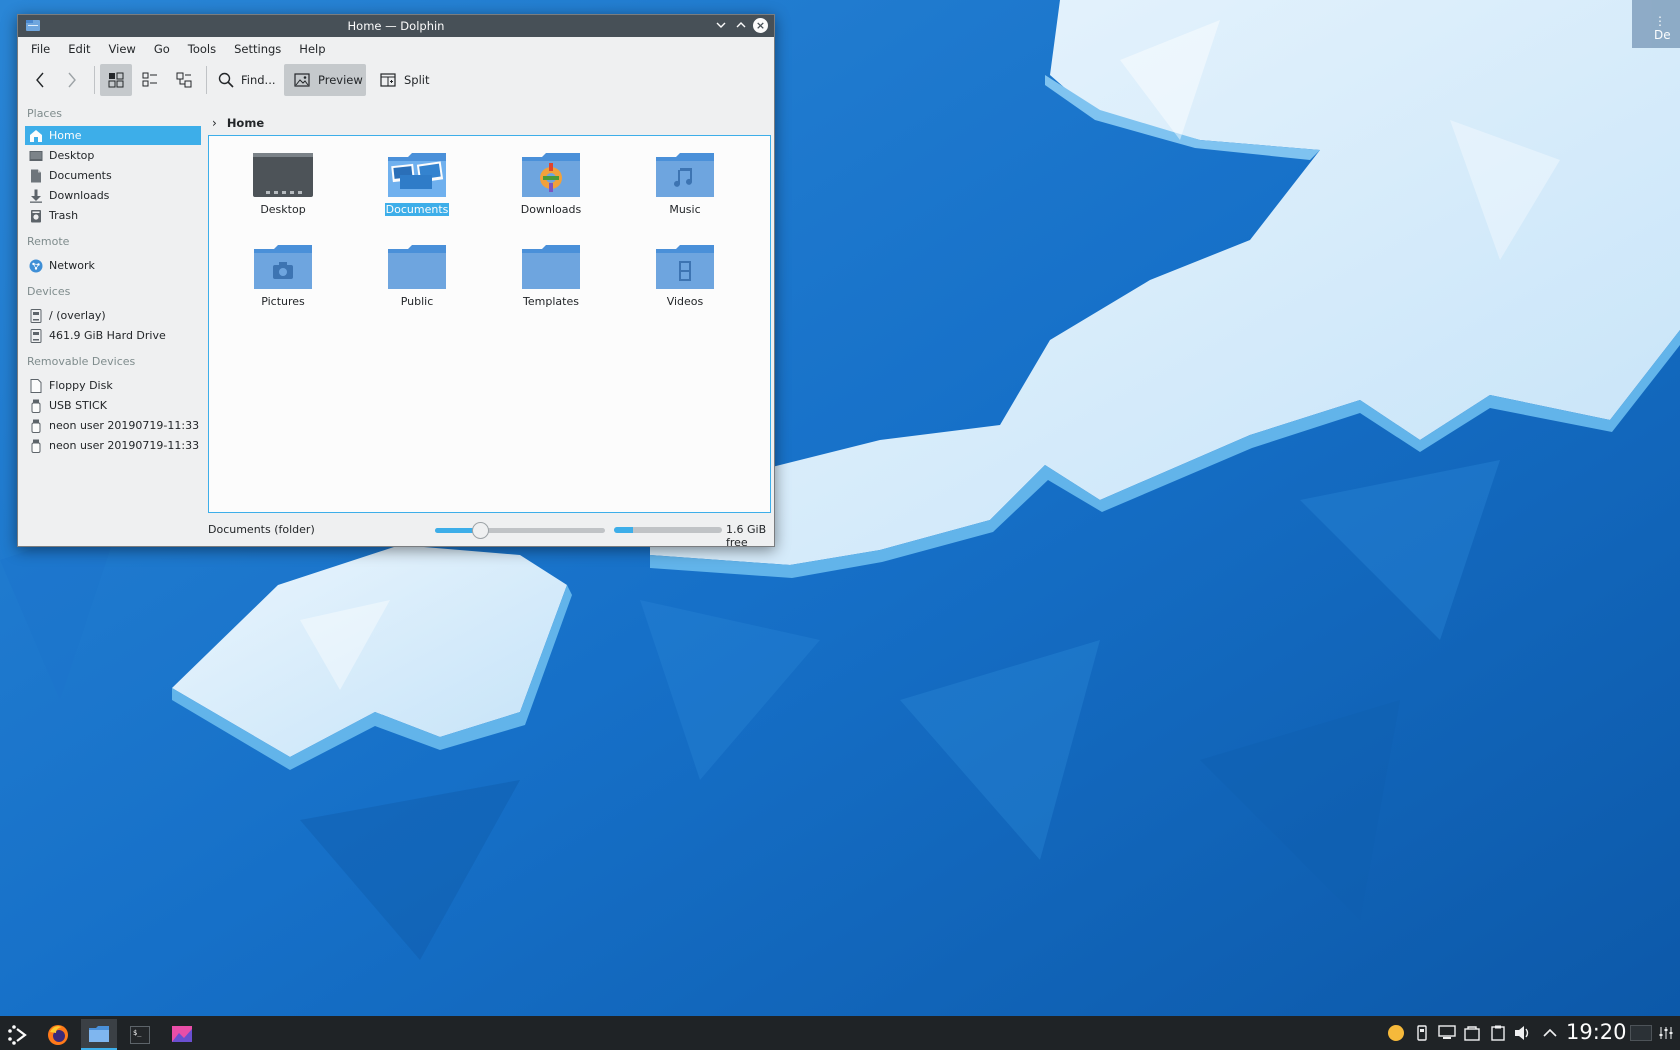  Describe the element at coordinates (36, 266) in the screenshot. I see `network-globe-icon` at that location.